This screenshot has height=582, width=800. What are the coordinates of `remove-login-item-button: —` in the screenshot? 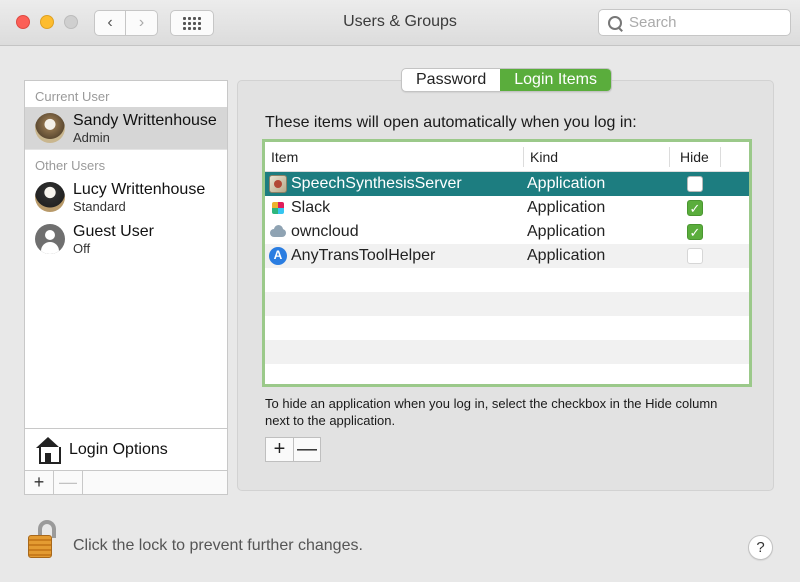 It's located at (306, 449).